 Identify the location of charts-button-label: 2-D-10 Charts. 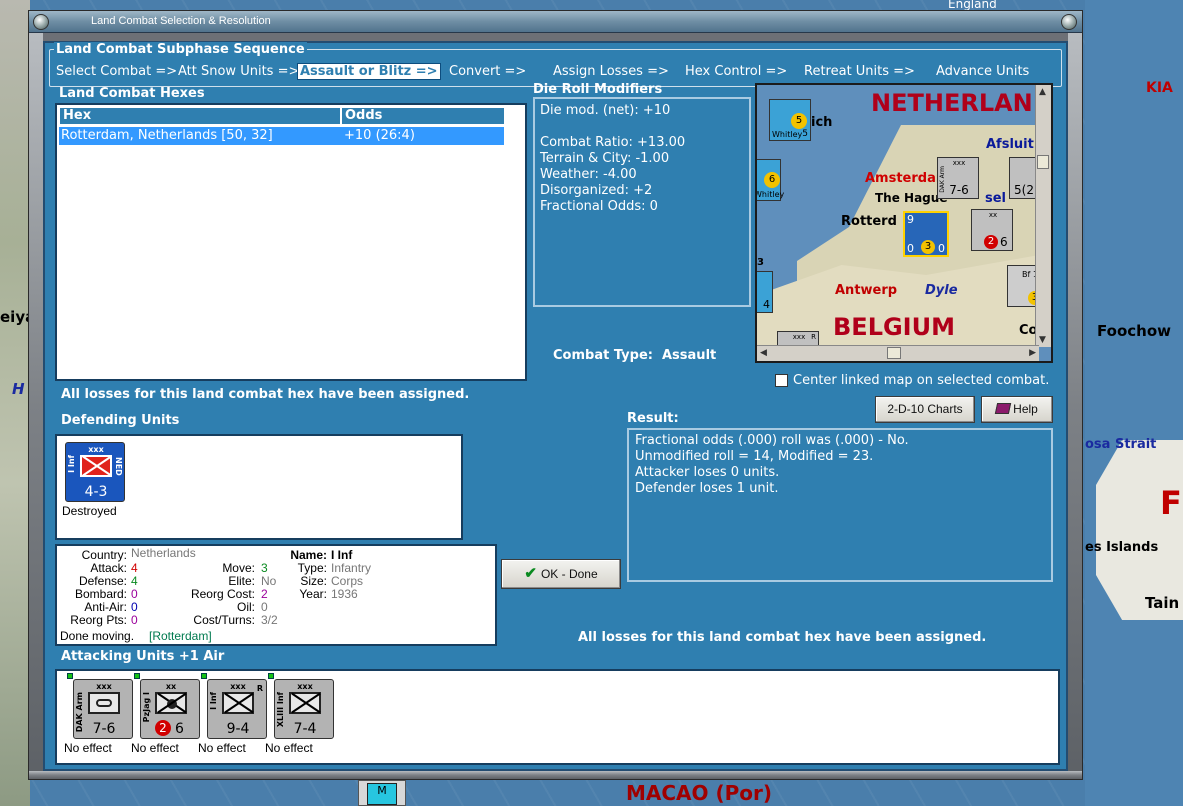
(925, 409).